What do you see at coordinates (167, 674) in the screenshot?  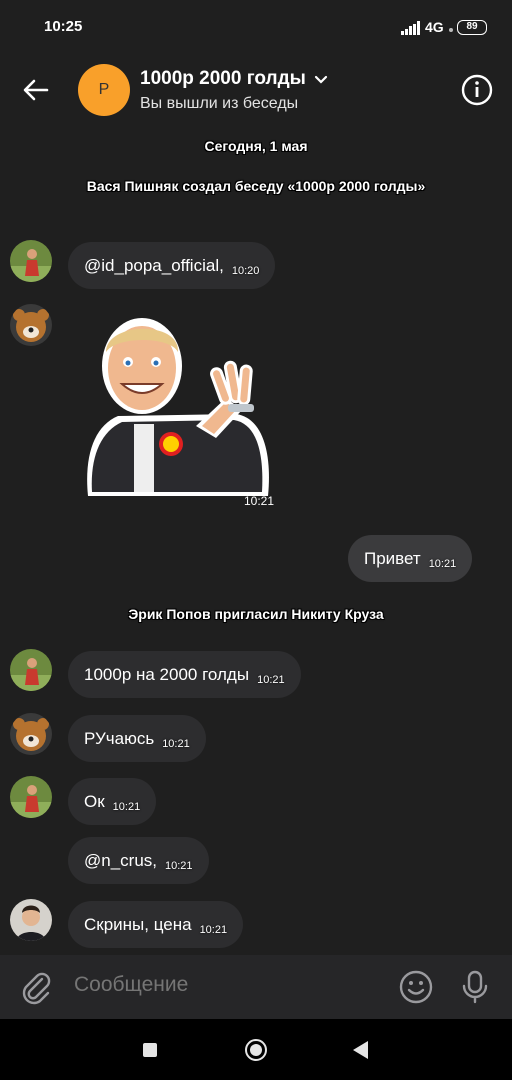 I see `message-text: 1000р на 2000 голды` at bounding box center [167, 674].